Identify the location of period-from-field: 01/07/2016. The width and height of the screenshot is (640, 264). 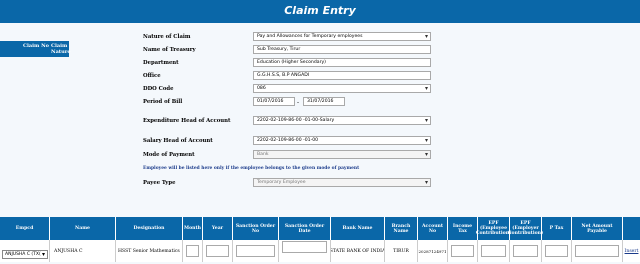
(274, 101).